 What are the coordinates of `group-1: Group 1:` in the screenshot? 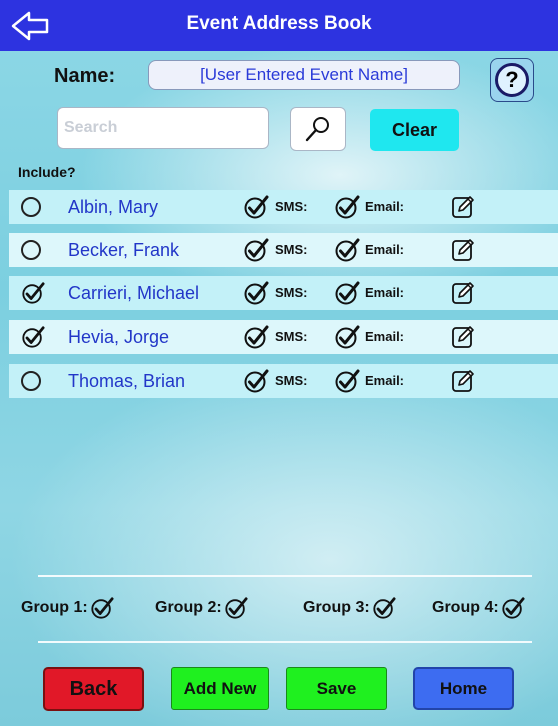 It's located at (67, 608).